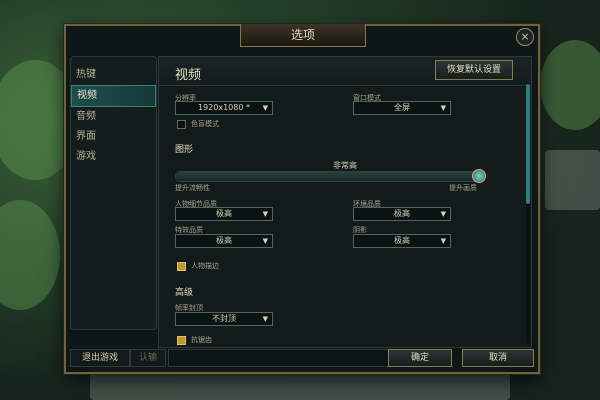 The image size is (600, 400). I want to click on resolution-dropdown: 1920x1080 * ▼, so click(224, 108).